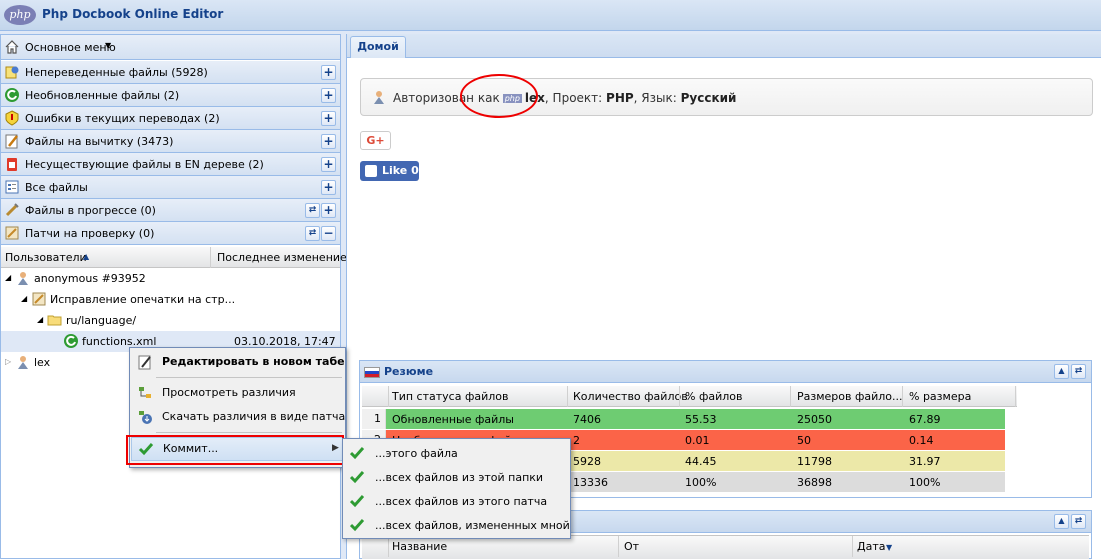  What do you see at coordinates (170, 47) in the screenshot?
I see `main-menu-header: Основное меню ▼` at bounding box center [170, 47].